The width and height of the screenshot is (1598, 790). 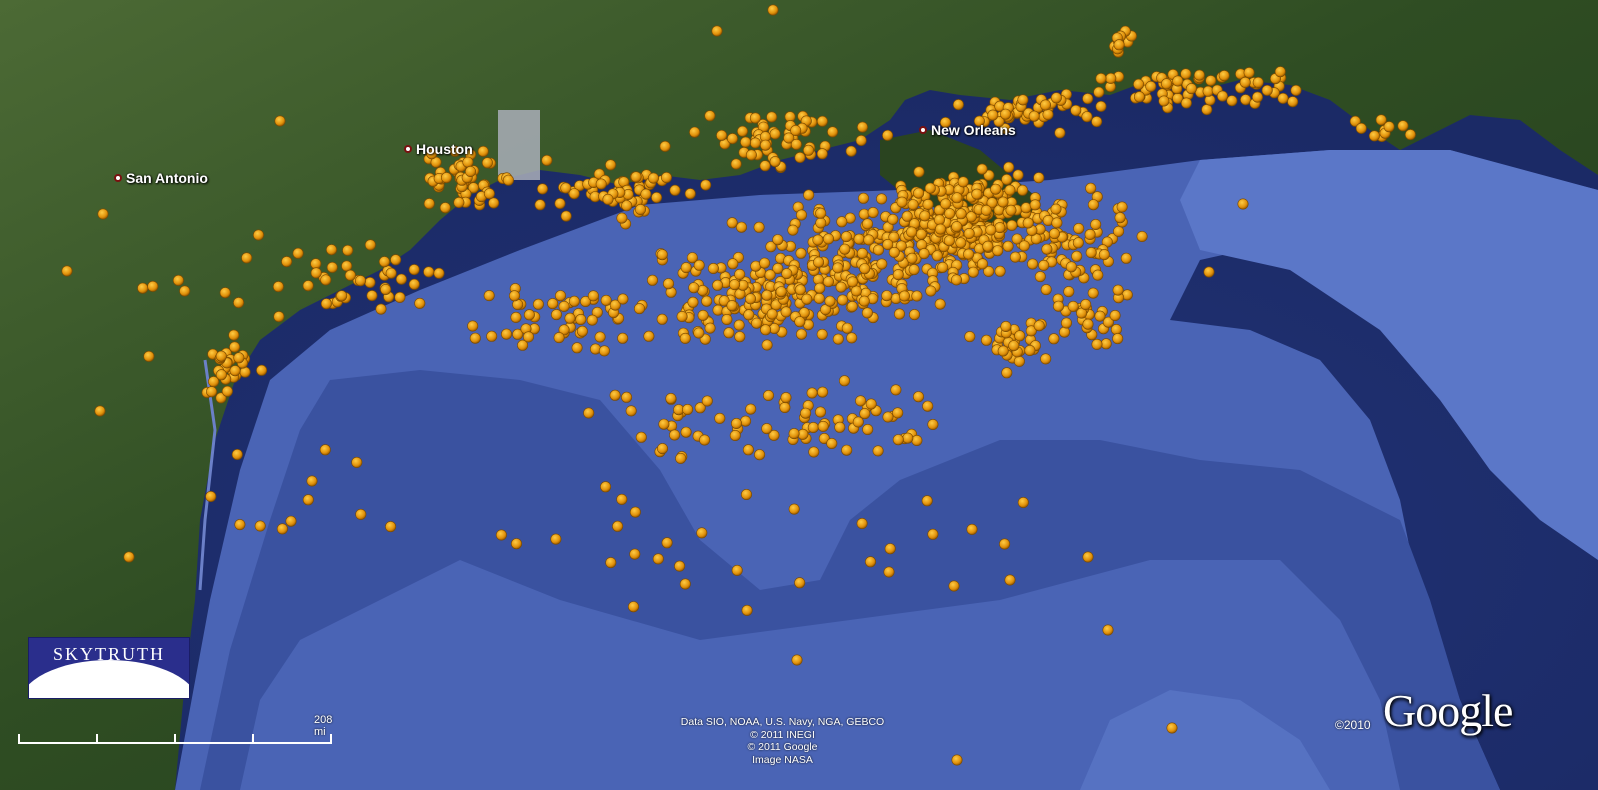 What do you see at coordinates (161, 178) in the screenshot?
I see `city-san-antonio: San Antonio` at bounding box center [161, 178].